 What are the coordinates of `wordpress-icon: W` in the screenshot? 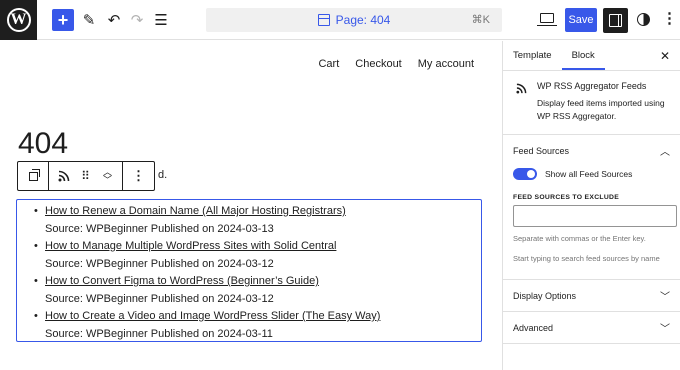 It's located at (18, 20).